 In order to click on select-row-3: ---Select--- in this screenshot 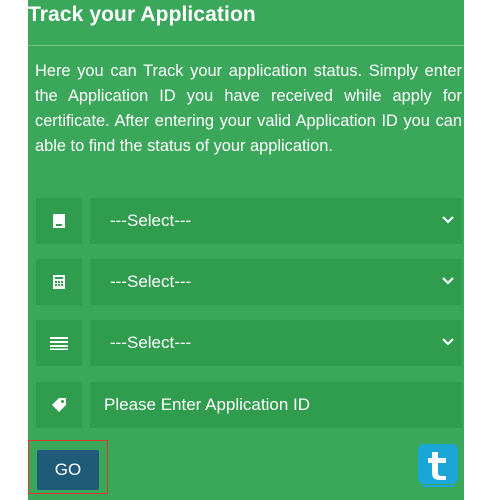, I will do `click(249, 343)`.